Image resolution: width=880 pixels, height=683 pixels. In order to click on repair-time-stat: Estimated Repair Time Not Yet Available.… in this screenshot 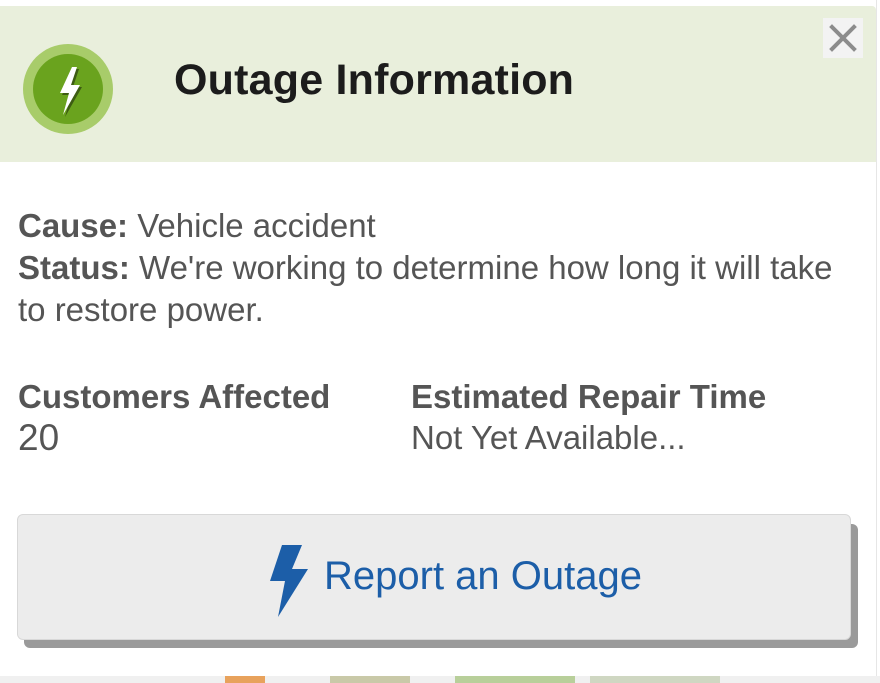, I will do `click(588, 419)`.